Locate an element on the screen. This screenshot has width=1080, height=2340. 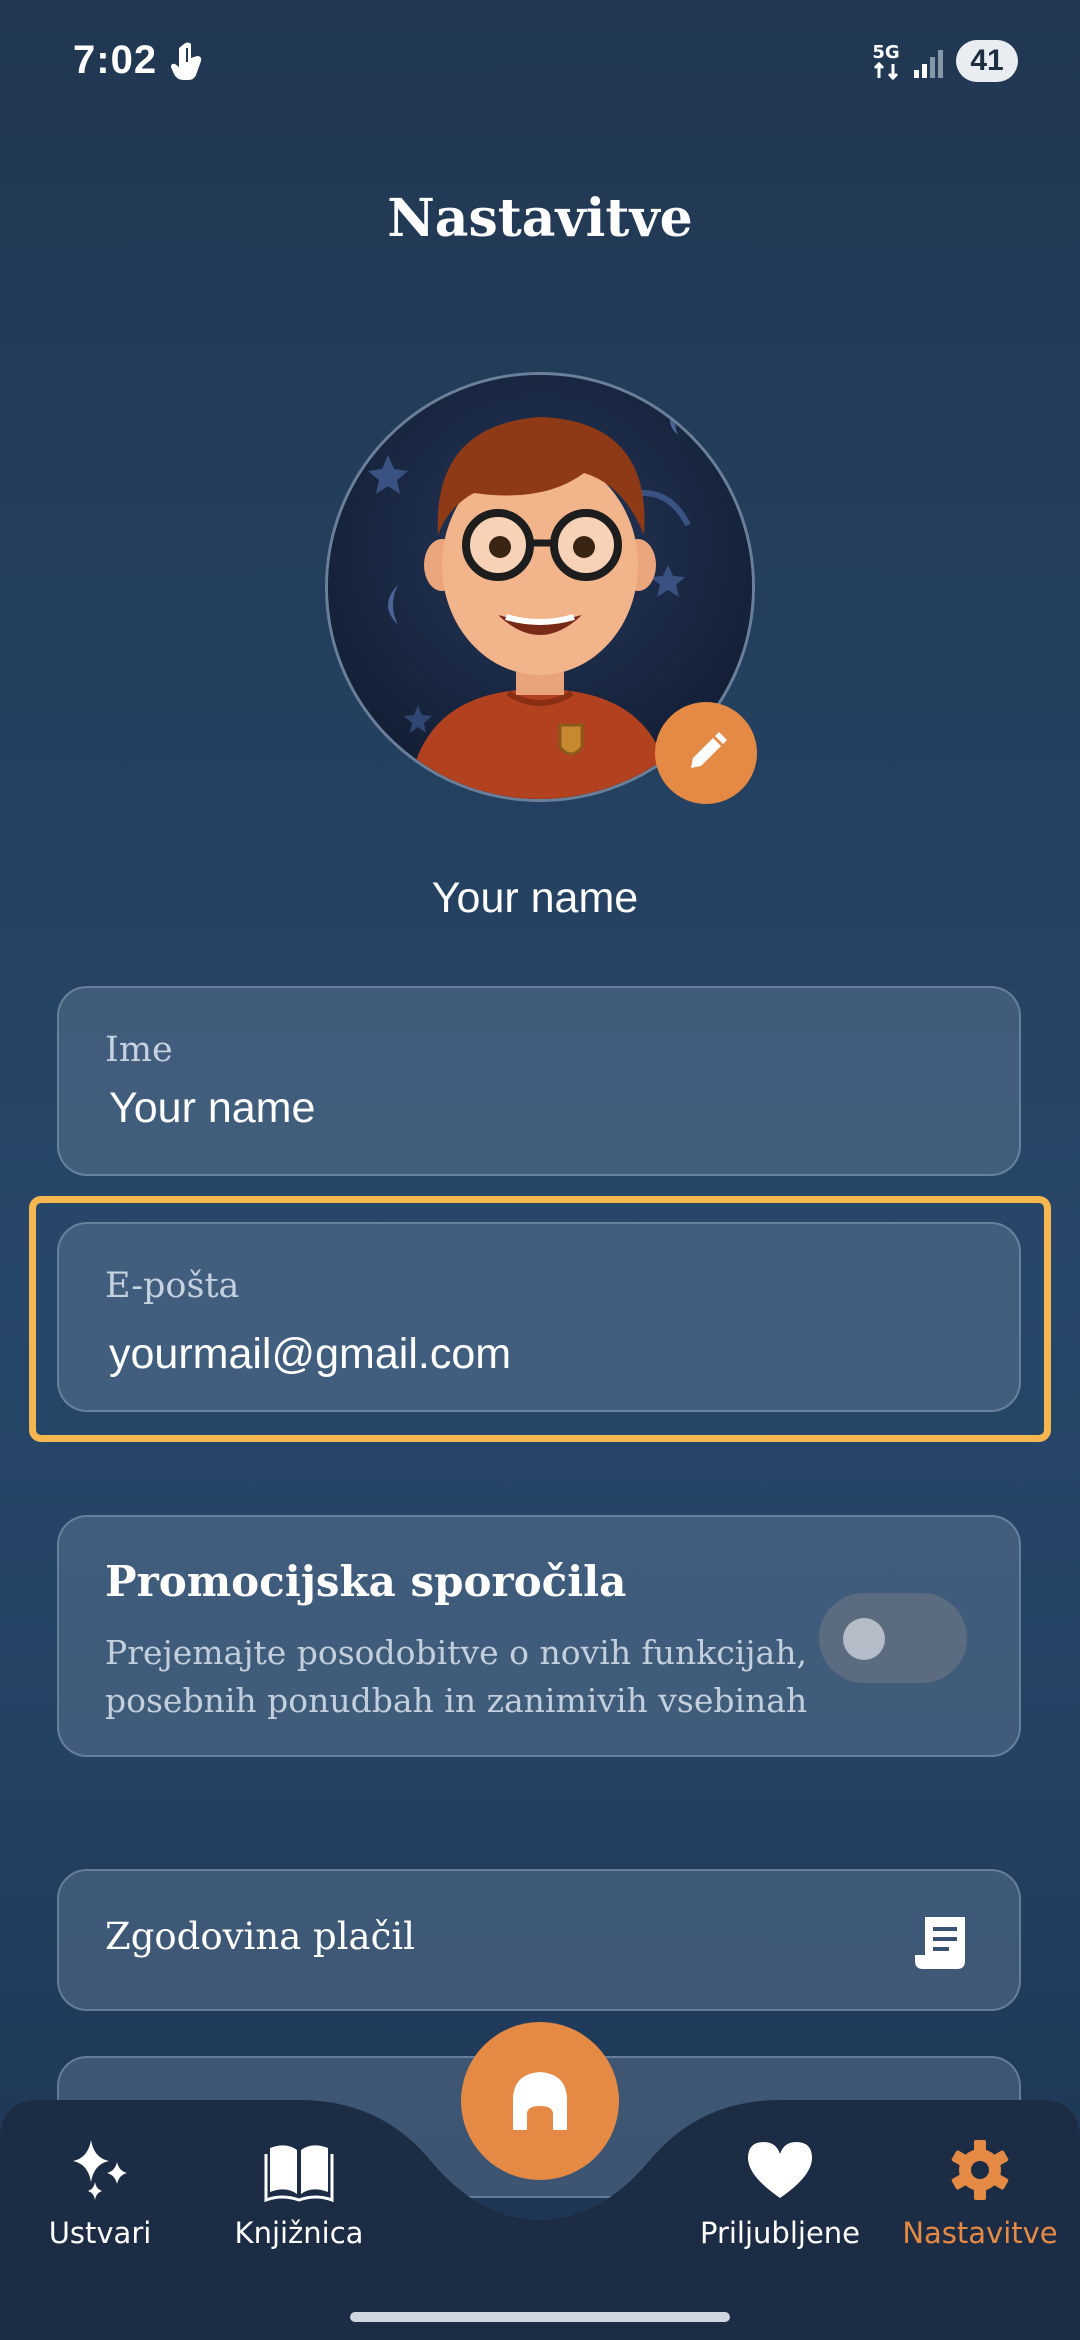
email-field-label: E-pošta is located at coordinates (172, 1286).